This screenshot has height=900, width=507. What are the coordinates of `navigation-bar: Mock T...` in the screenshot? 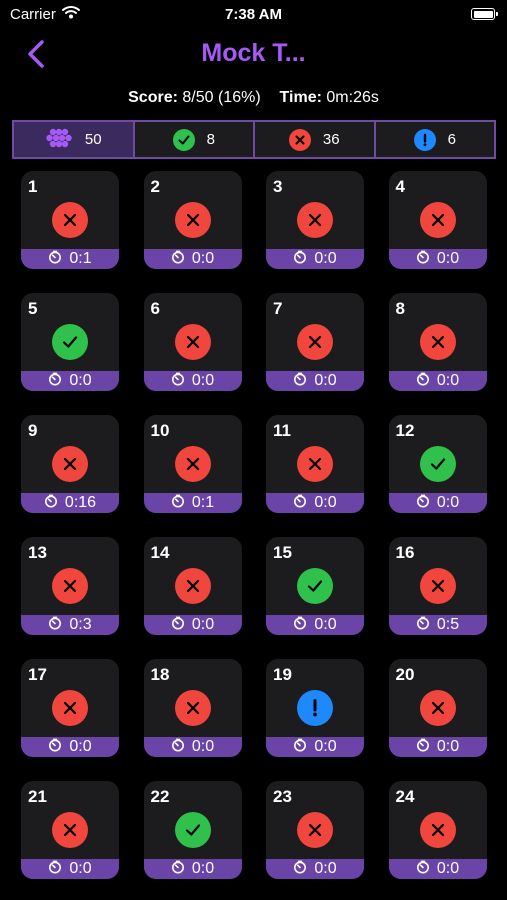 It's located at (253, 54).